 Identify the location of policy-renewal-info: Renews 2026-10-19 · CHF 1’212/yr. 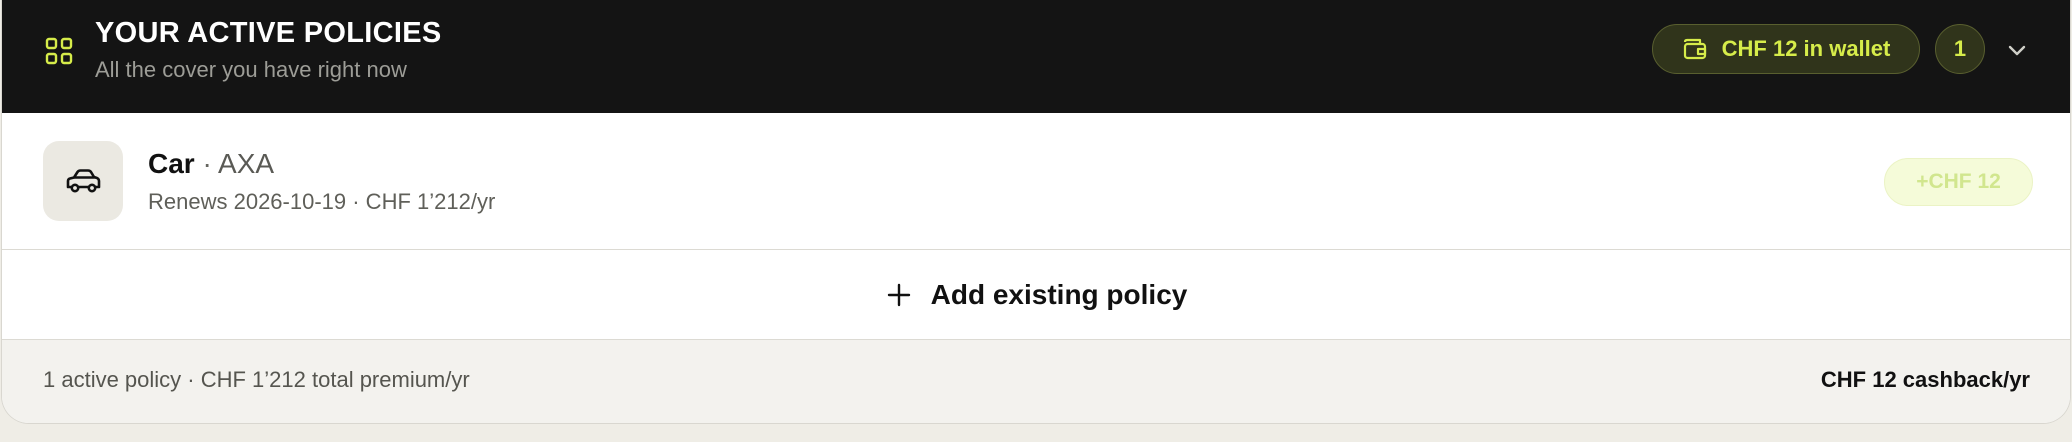
(322, 201).